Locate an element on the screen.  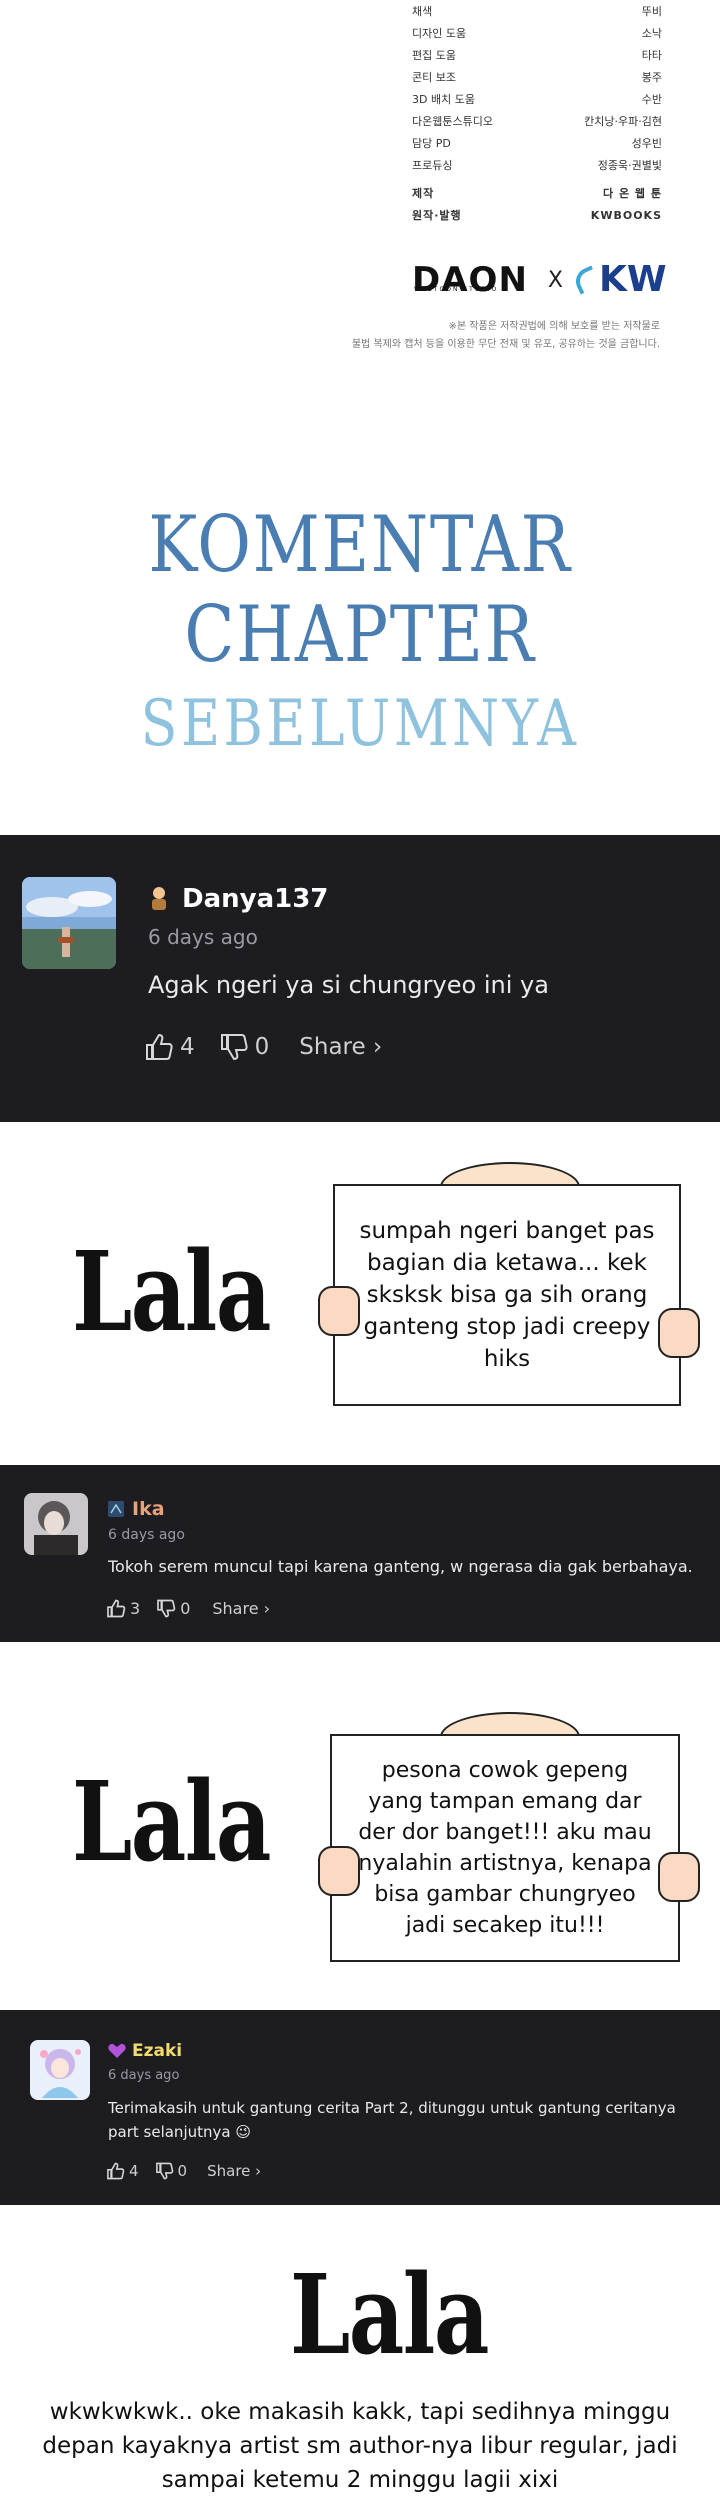
kw-logo-text: KW is located at coordinates (632, 279).